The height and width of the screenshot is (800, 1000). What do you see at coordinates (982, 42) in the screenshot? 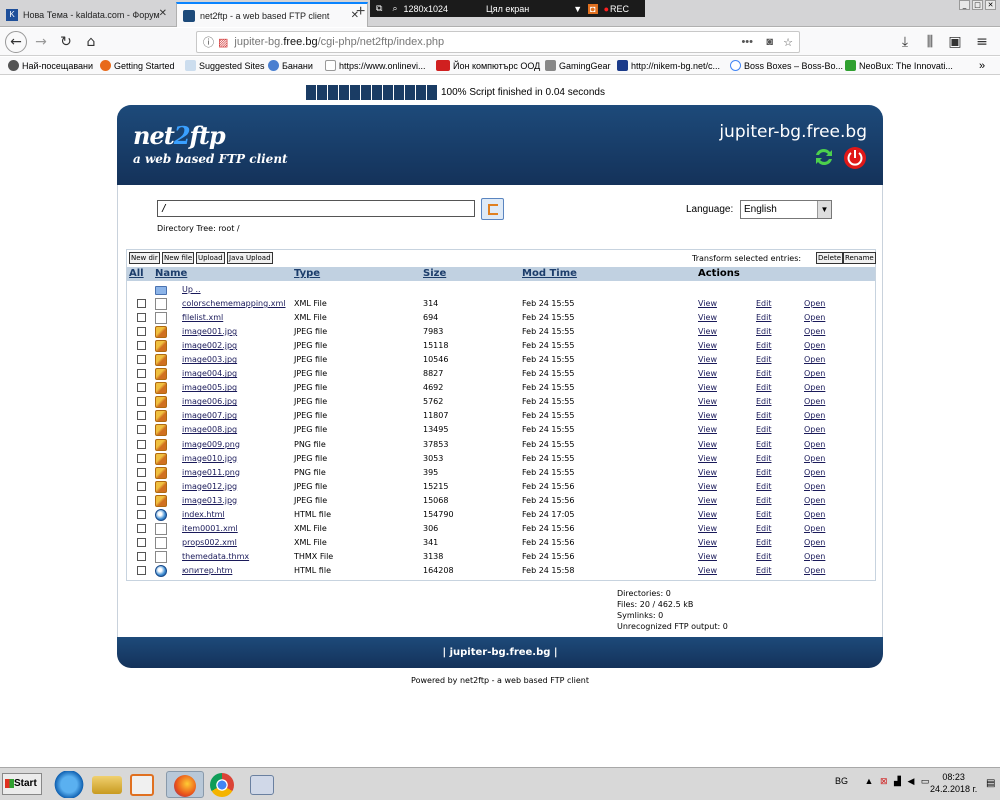
I see `menu-icon: ≡` at bounding box center [982, 42].